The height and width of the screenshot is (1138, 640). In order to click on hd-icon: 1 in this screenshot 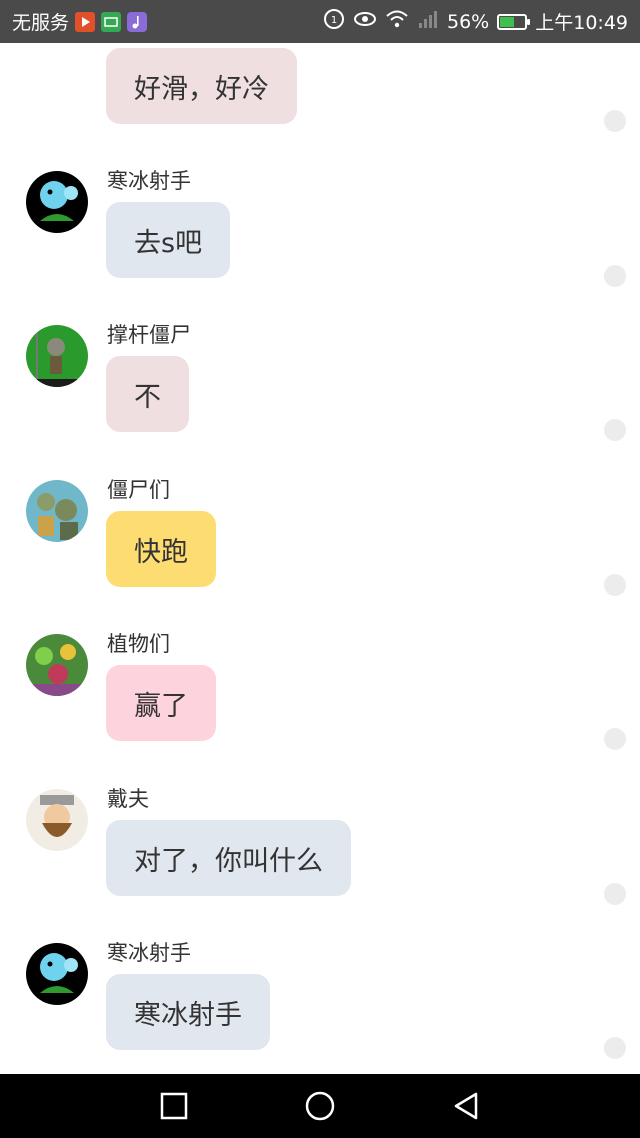, I will do `click(334, 21)`.